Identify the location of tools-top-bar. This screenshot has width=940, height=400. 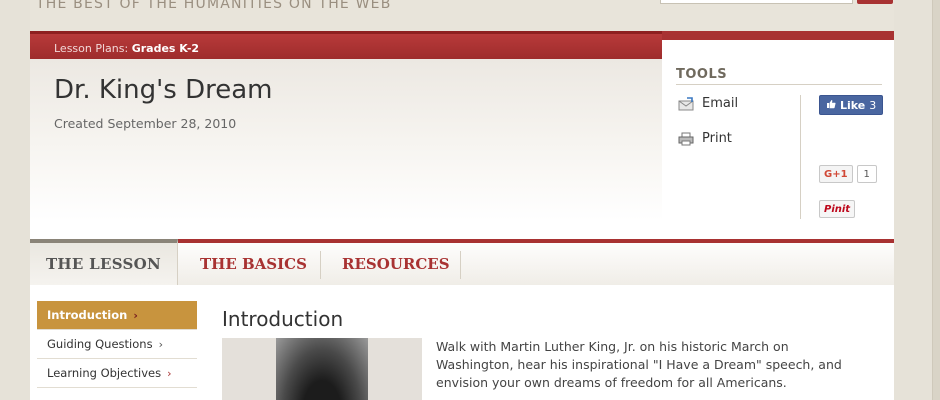
(778, 35).